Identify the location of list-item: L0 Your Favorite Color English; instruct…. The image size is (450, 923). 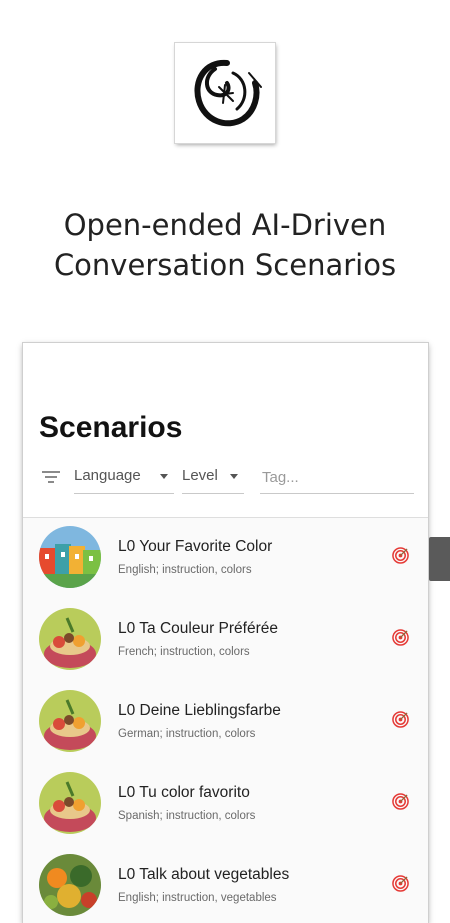
(225, 559).